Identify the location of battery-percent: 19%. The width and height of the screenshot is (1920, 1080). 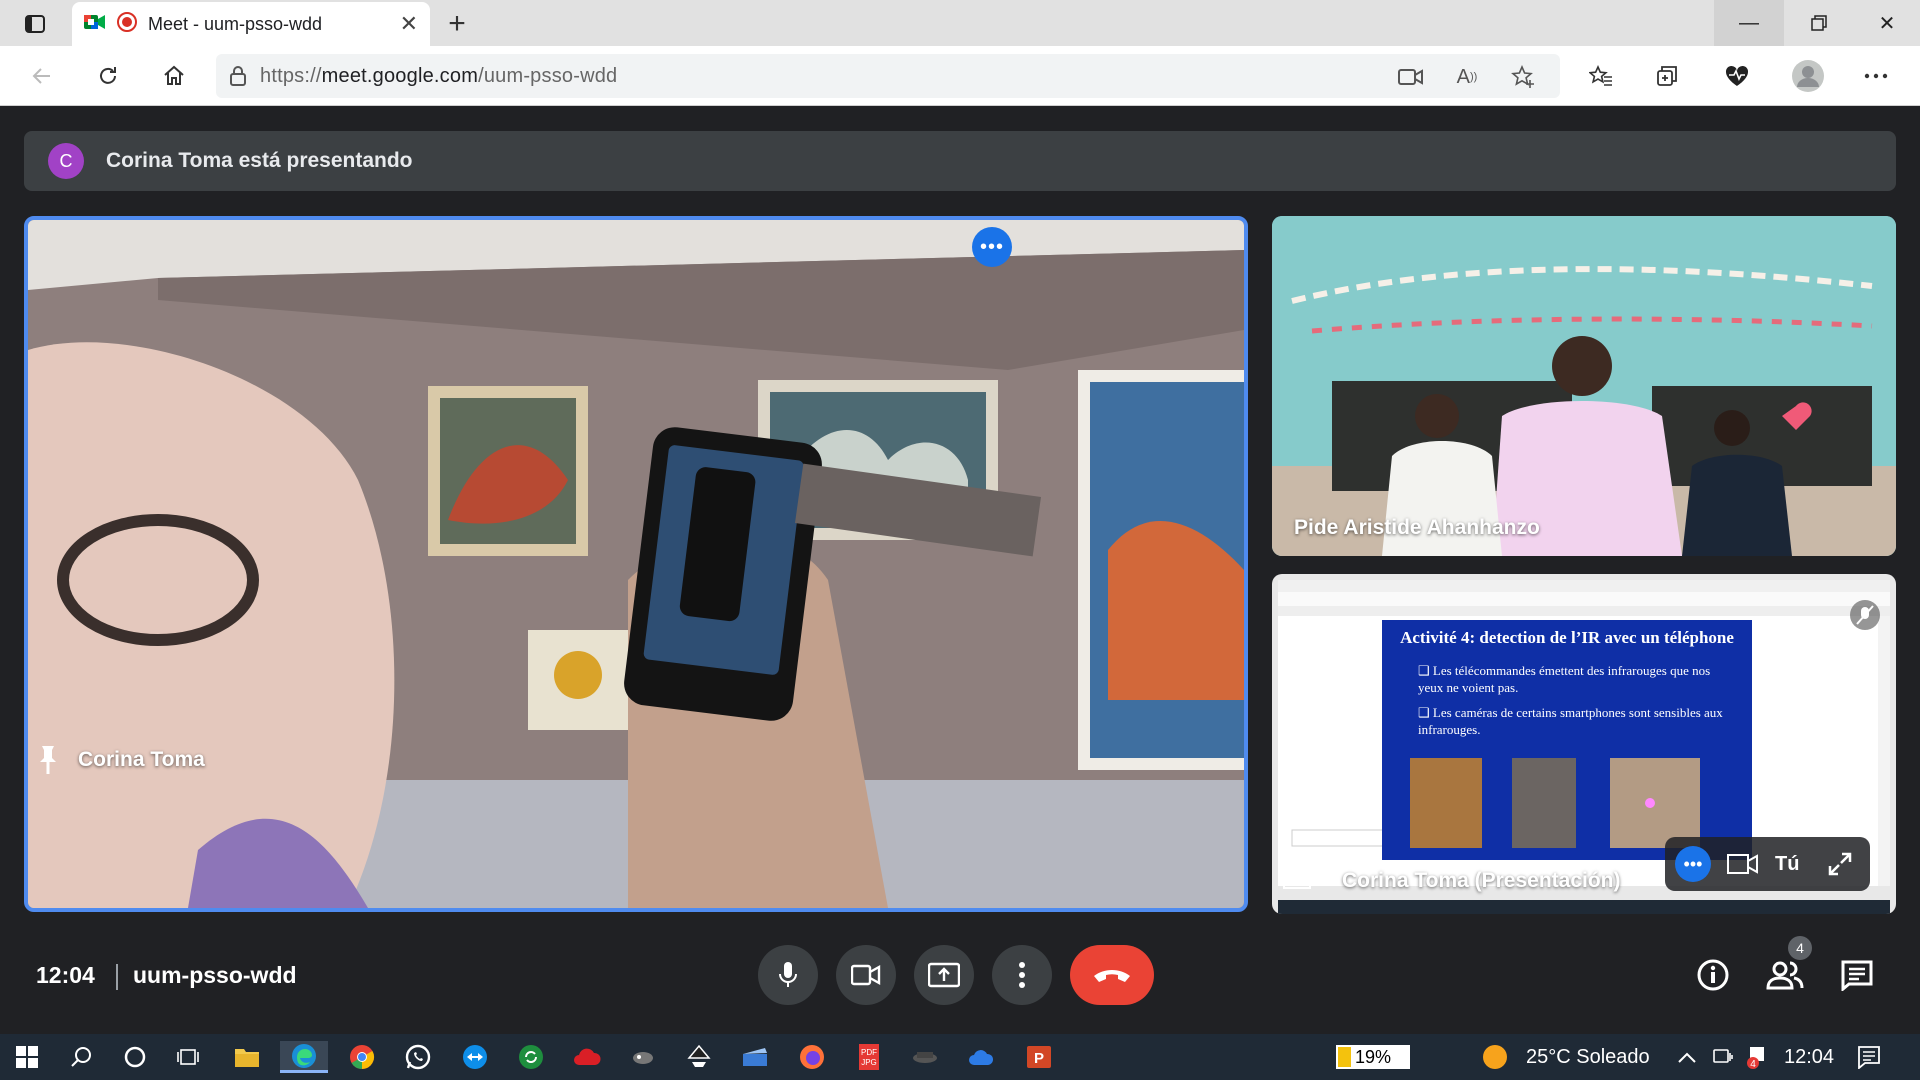
(1373, 1057).